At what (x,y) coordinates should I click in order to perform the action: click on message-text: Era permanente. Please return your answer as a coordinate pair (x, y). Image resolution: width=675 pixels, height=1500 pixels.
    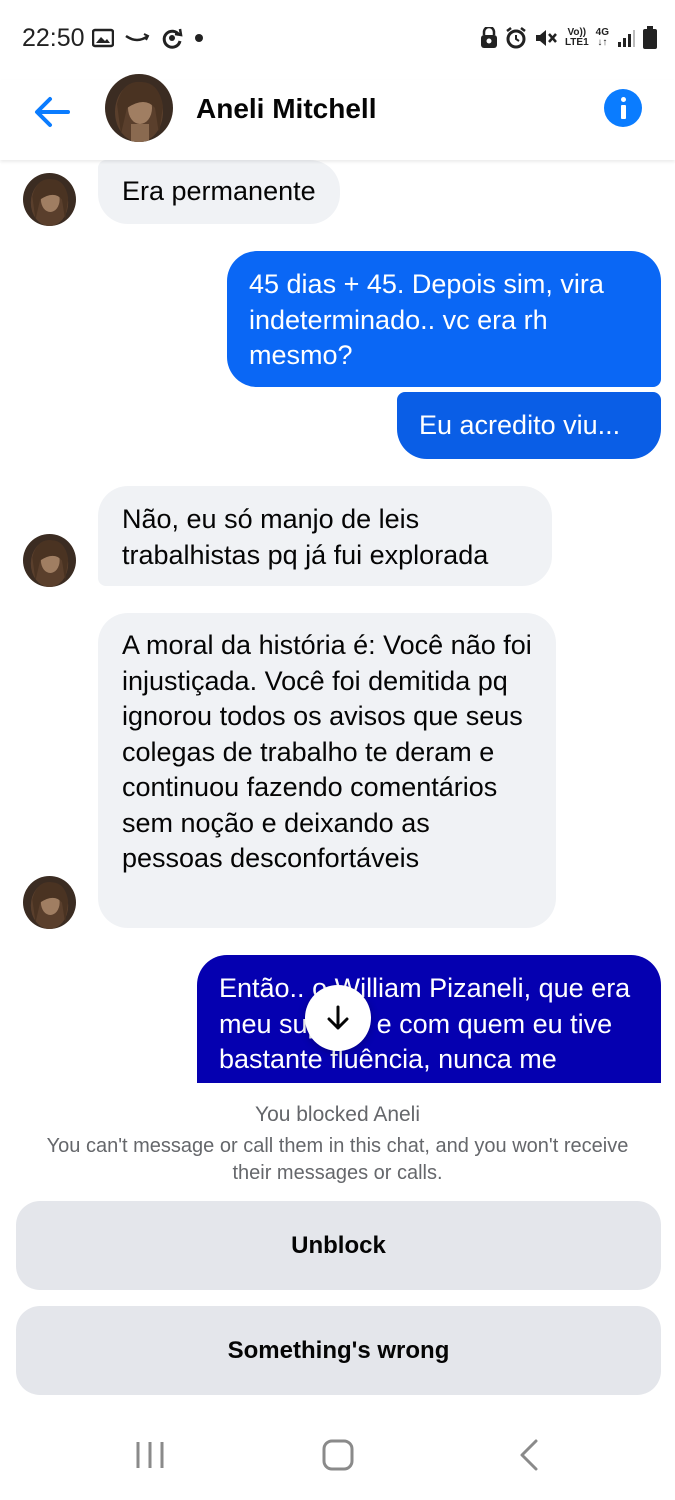
    Looking at the image, I should click on (219, 191).